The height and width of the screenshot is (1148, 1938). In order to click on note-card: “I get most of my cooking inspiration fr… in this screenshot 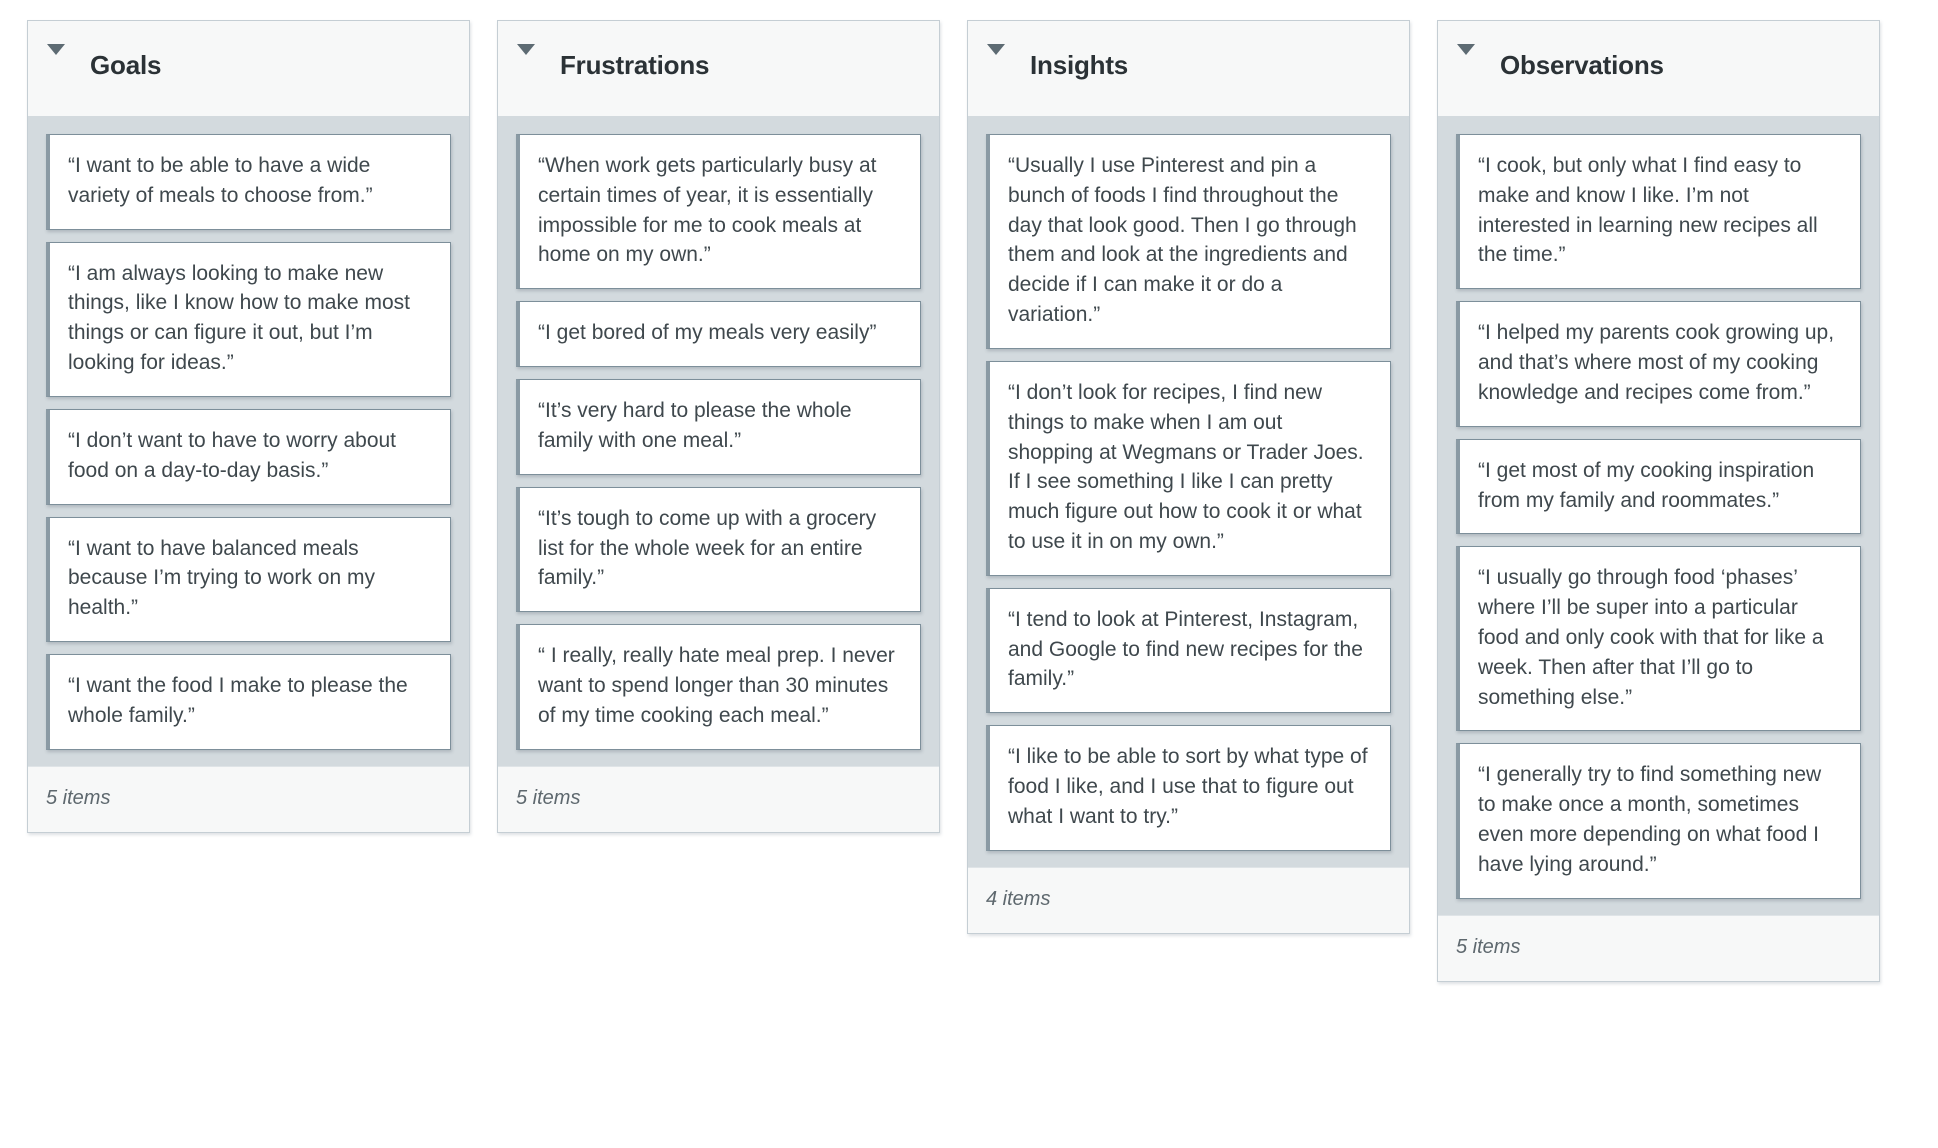, I will do `click(1658, 486)`.